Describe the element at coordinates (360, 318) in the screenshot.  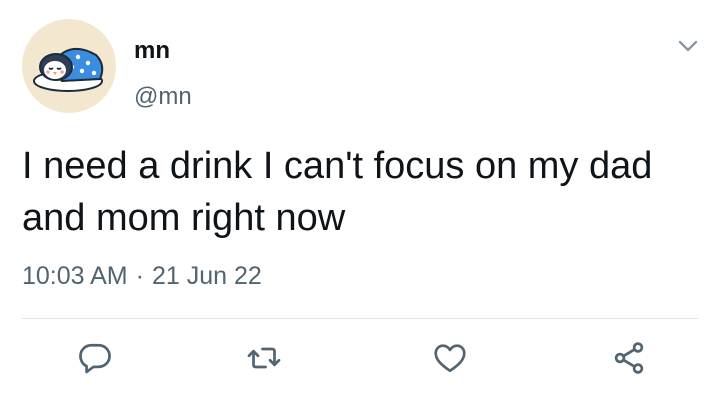
I see `divider` at that location.